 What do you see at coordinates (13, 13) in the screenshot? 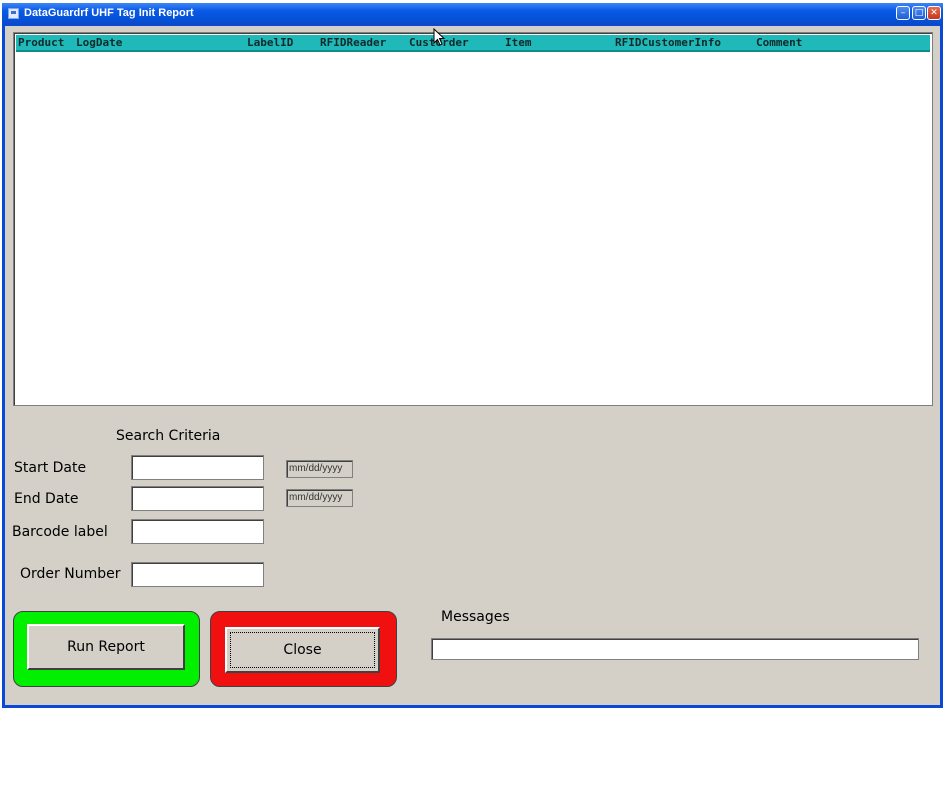
I see `app-icon` at bounding box center [13, 13].